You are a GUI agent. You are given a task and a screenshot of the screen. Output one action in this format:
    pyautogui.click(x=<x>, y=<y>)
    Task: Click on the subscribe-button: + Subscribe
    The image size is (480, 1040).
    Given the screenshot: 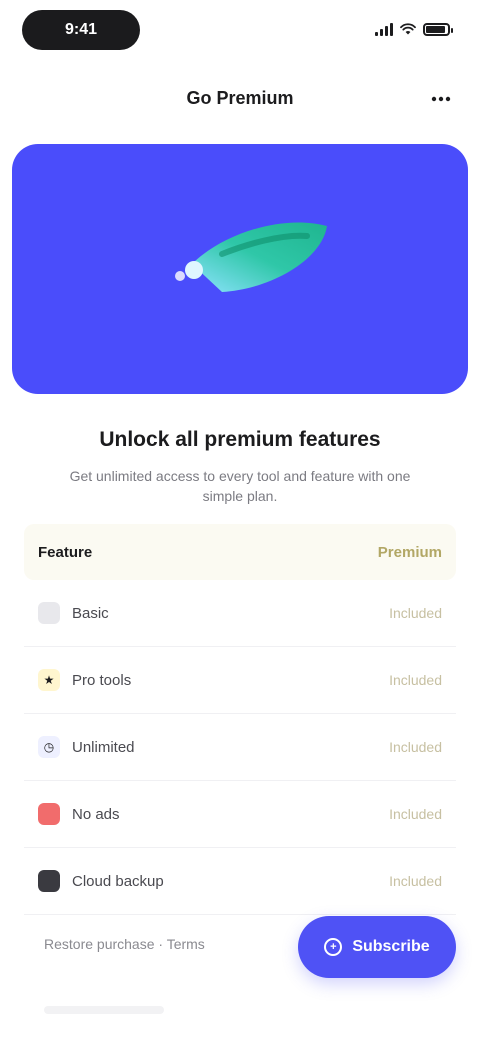 What is the action you would take?
    pyautogui.click(x=377, y=947)
    